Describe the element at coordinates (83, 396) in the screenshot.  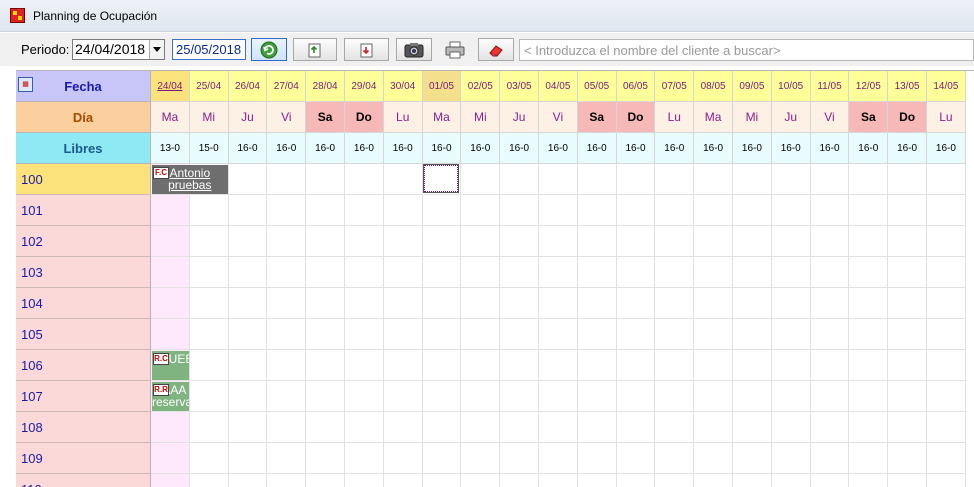
I see `room-row-label: 107` at that location.